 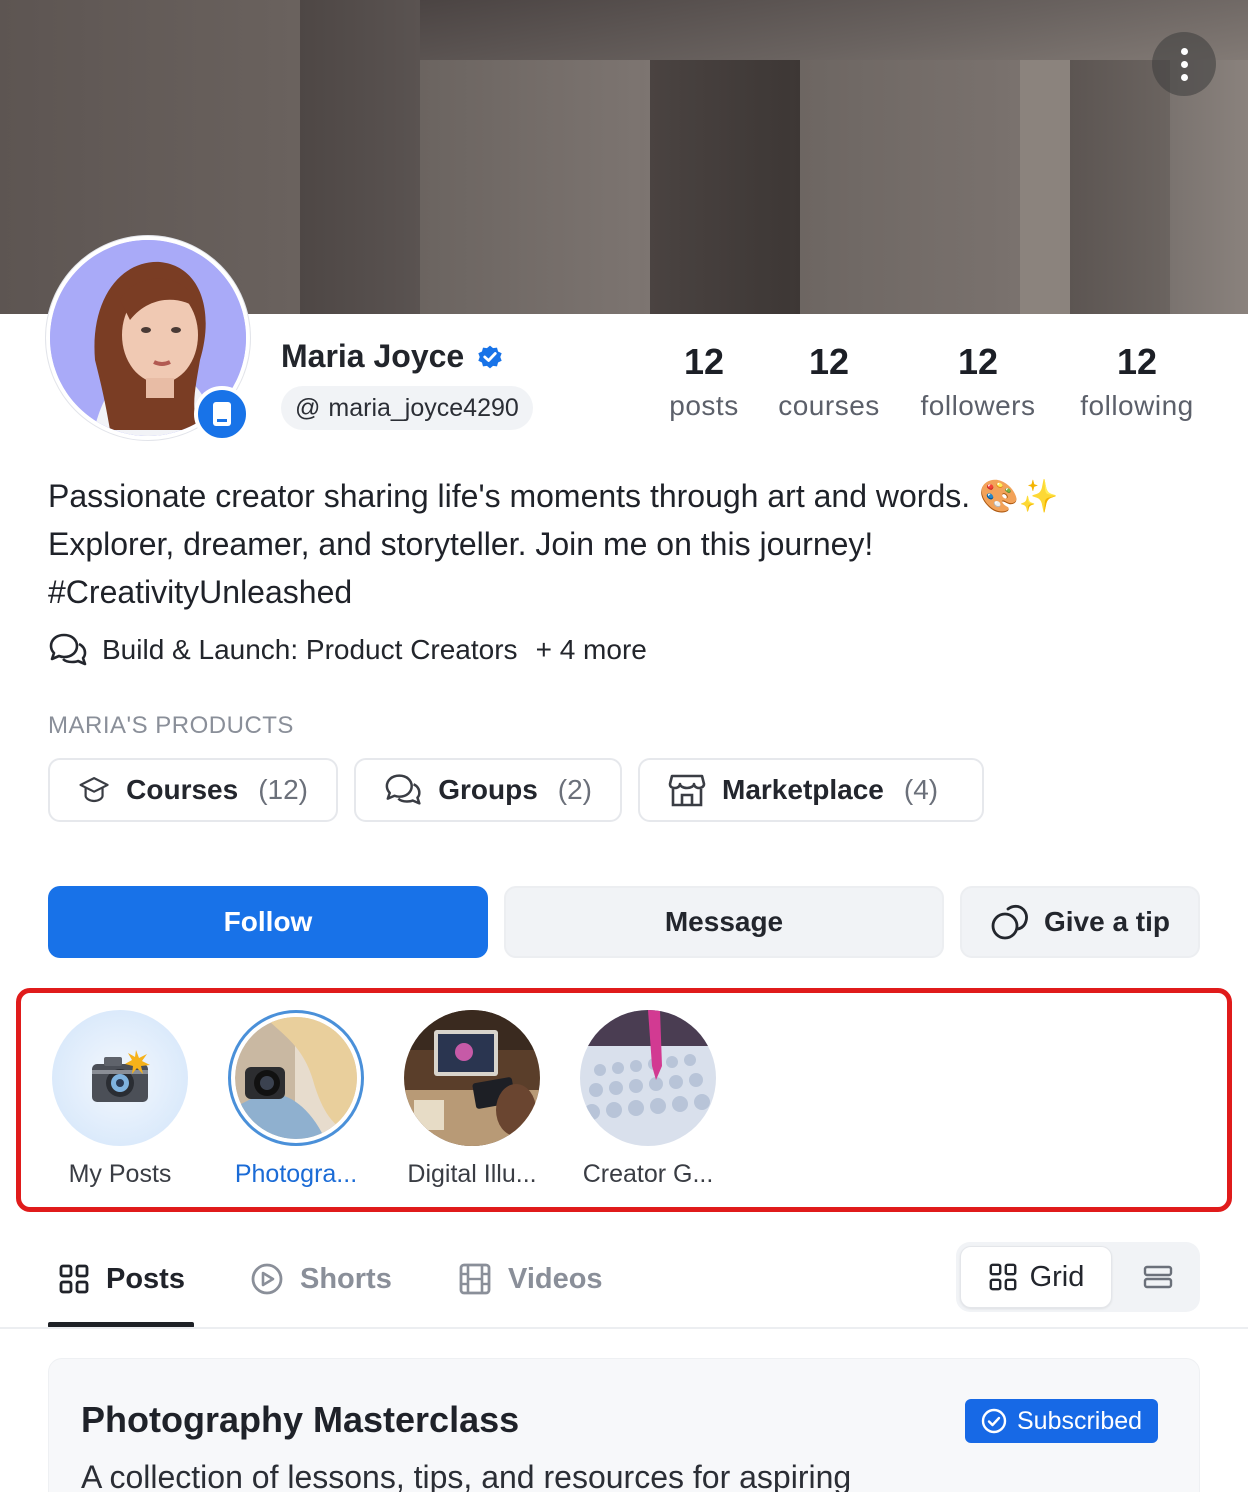 What do you see at coordinates (488, 790) in the screenshot?
I see `product-groups-button: Groups (2)` at bounding box center [488, 790].